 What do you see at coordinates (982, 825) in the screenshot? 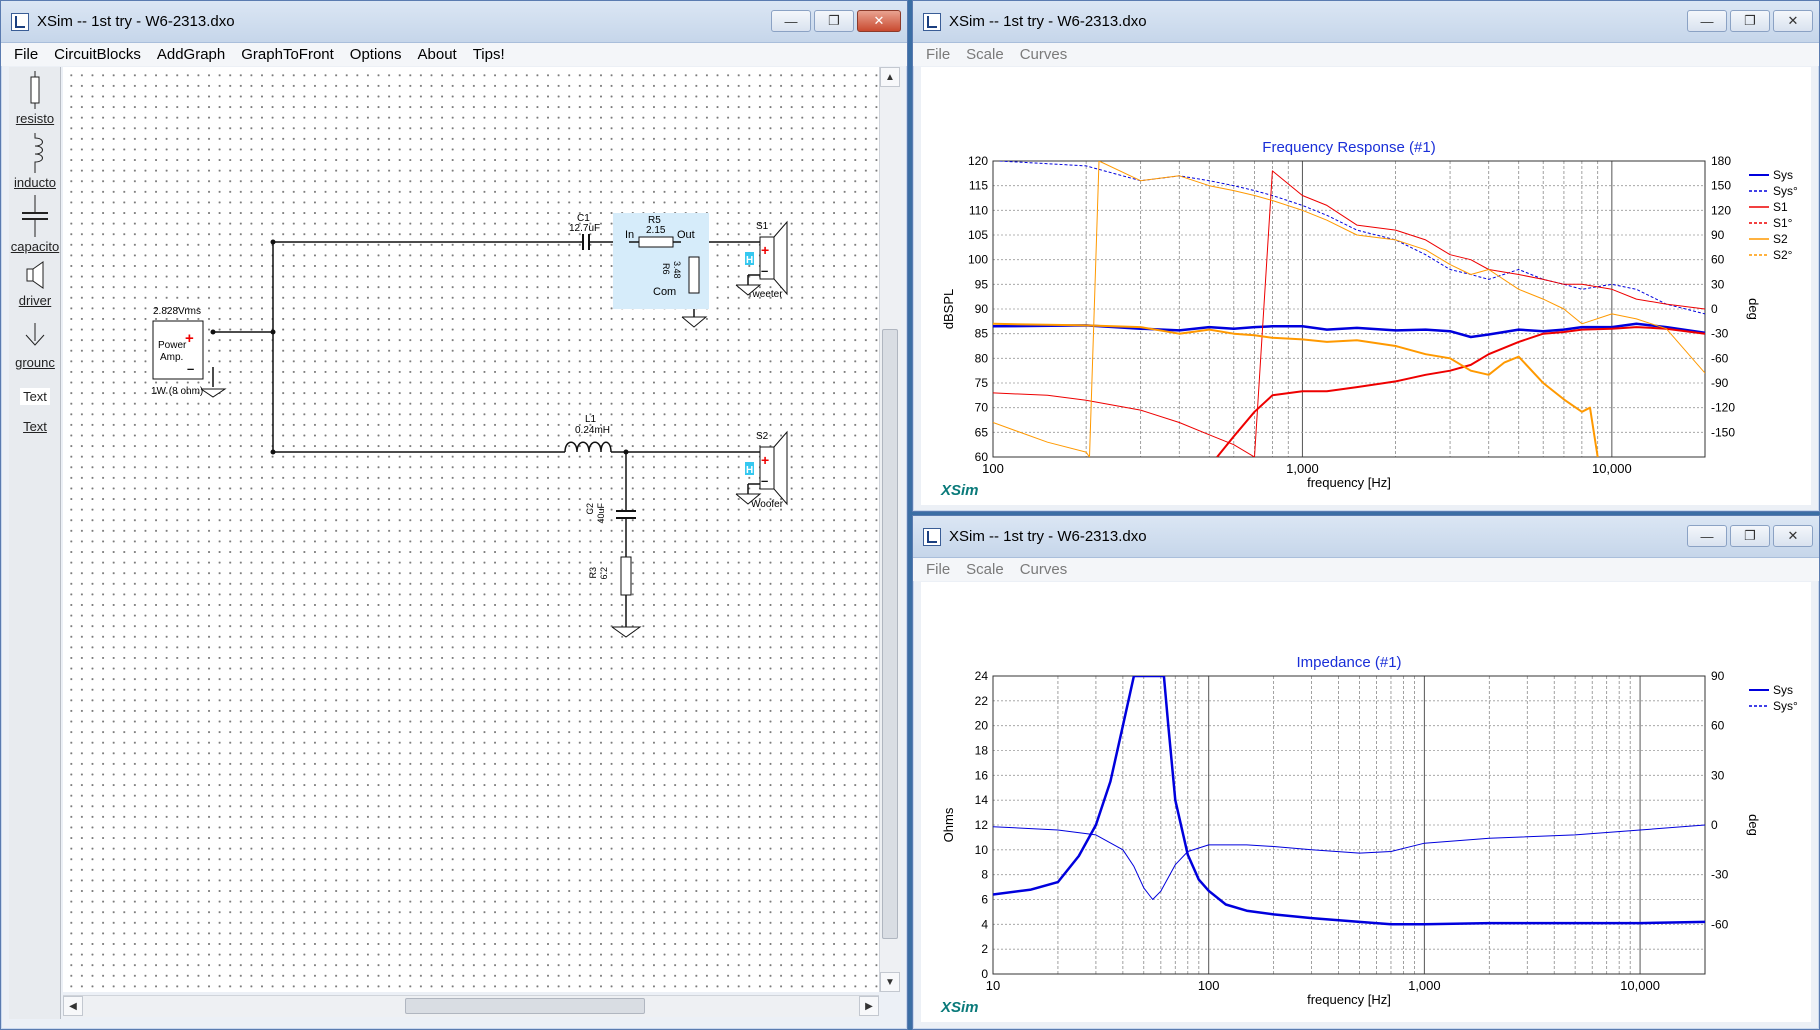
I see `y-tick-label: 12` at bounding box center [982, 825].